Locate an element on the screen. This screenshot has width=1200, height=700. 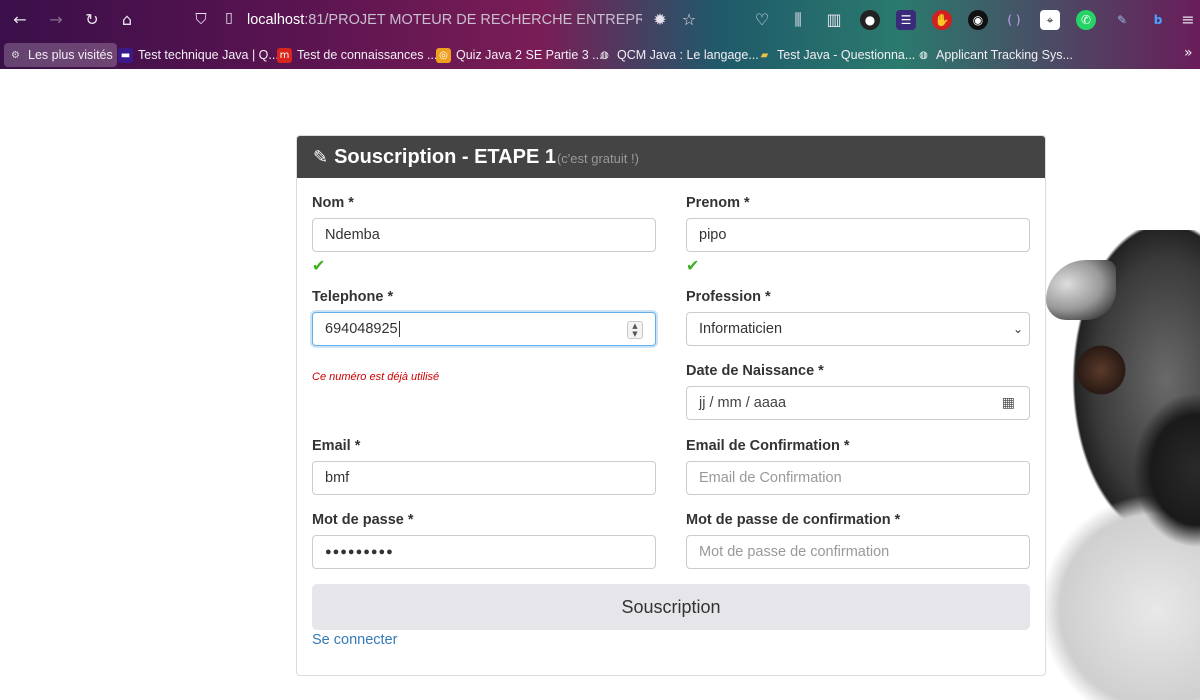
chevron-down-icon: ⌄ is located at coordinates (1017, 329).